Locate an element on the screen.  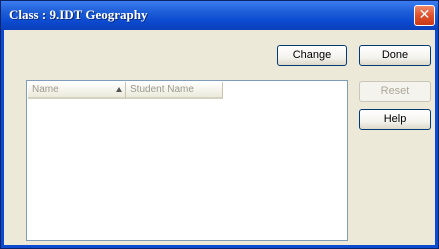
column-header-student-name-label: Student Name is located at coordinates (162, 89).